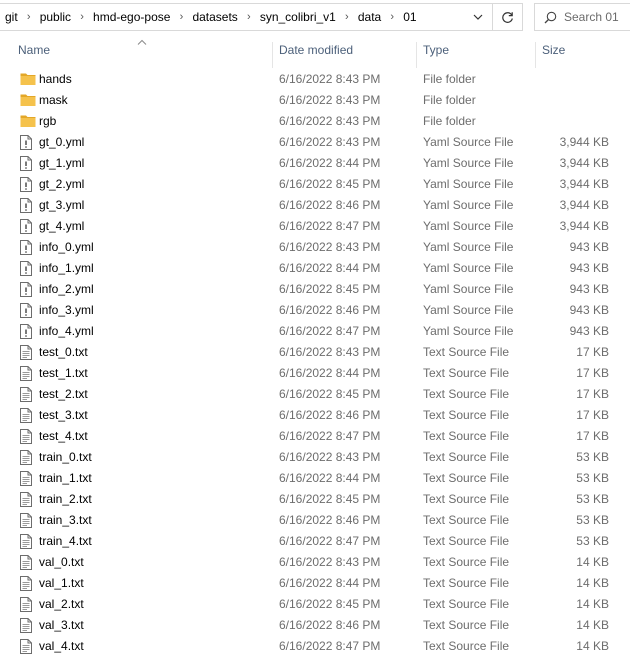 The height and width of the screenshot is (664, 630). What do you see at coordinates (478, 50) in the screenshot?
I see `column-header-type: Type` at bounding box center [478, 50].